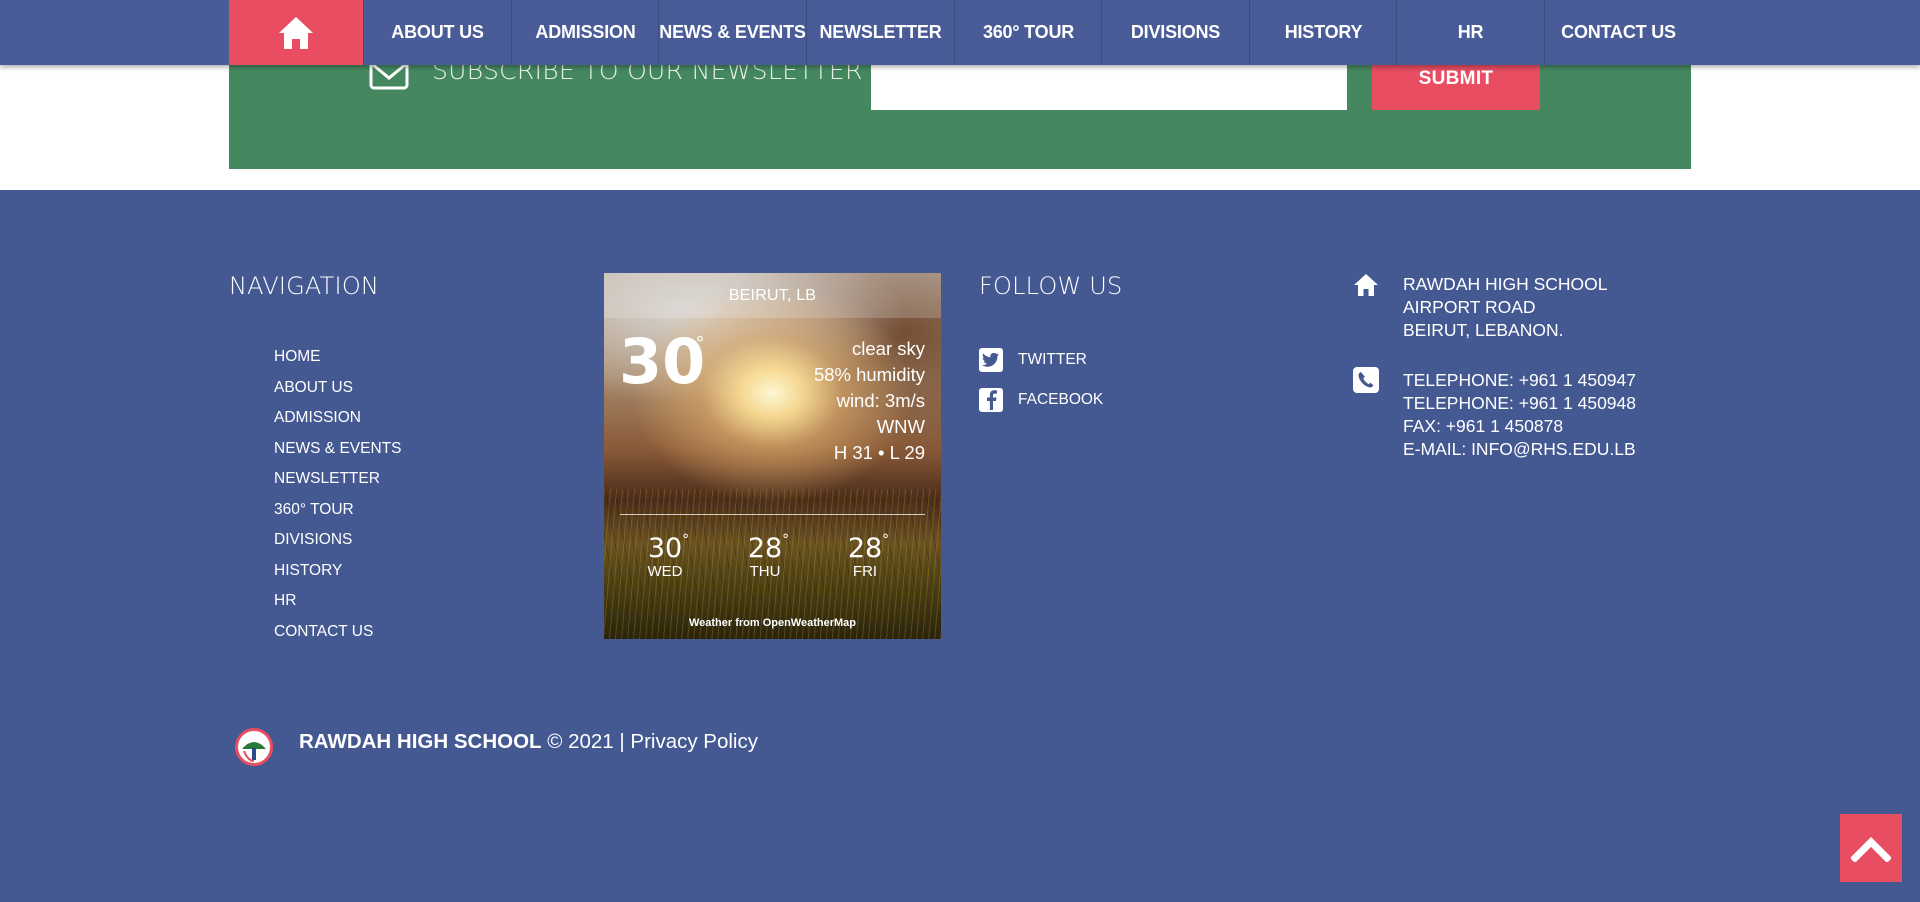 This screenshot has height=902, width=1920. I want to click on chevron-up-icon, so click(1871, 849).